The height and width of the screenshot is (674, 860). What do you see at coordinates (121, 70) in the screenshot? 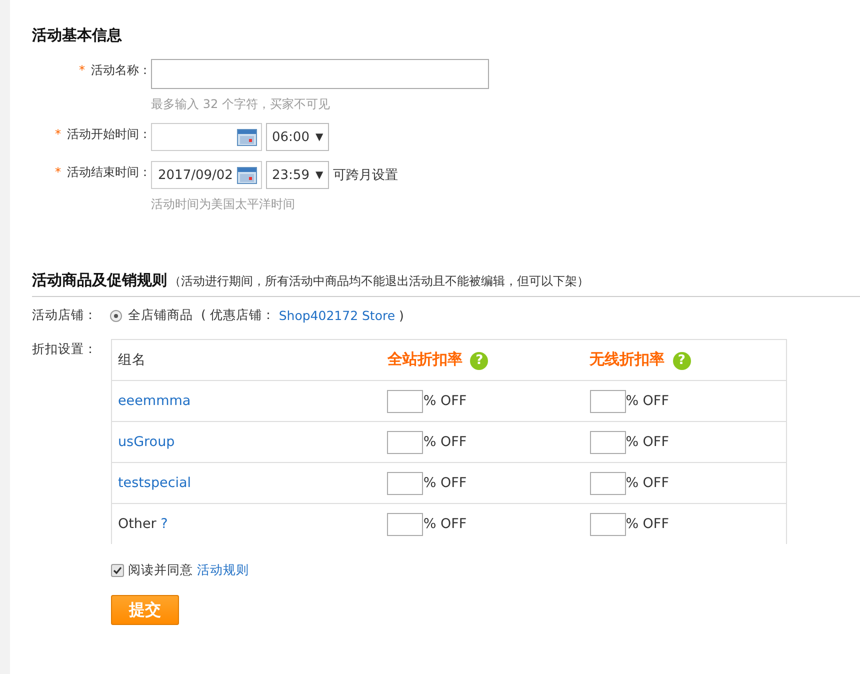
I see `field-label: 活动名称：` at bounding box center [121, 70].